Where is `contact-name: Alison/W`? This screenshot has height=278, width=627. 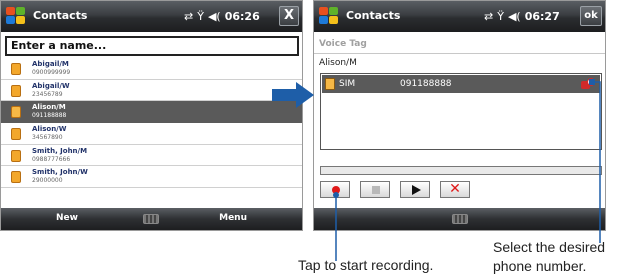
contact-name: Alison/W is located at coordinates (49, 129).